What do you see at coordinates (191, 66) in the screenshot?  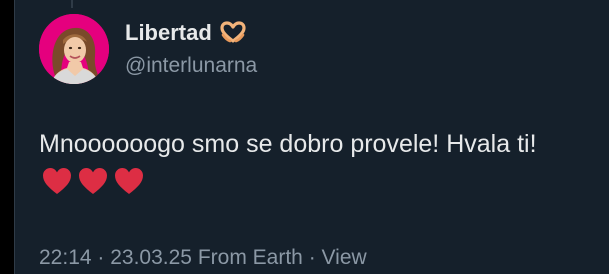 I see `author-handle: @interlunarna` at bounding box center [191, 66].